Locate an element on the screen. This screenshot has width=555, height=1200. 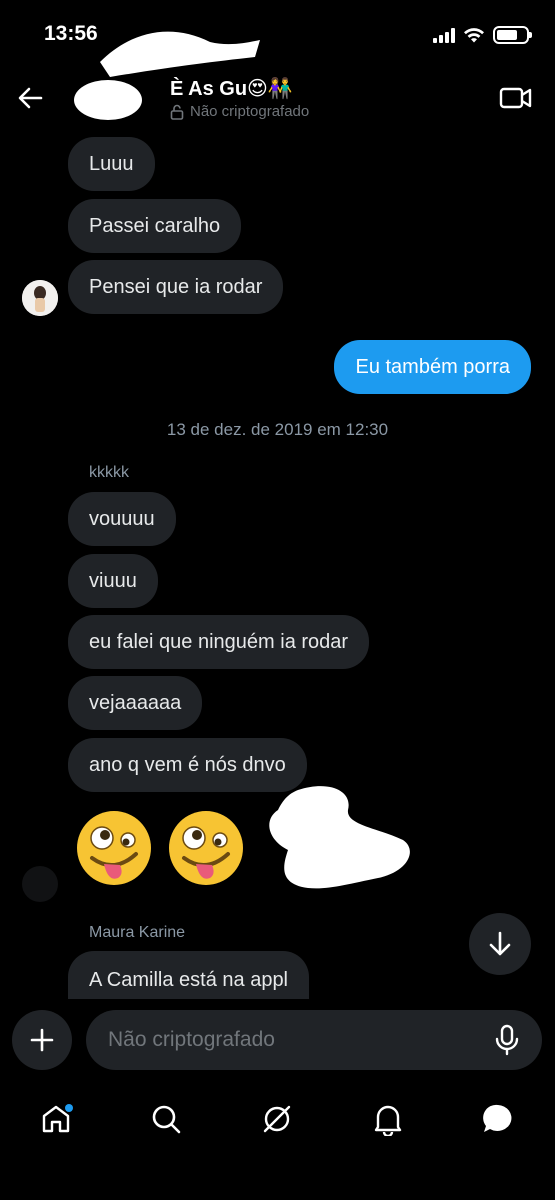
sender-avatar is located at coordinates (40, 298).